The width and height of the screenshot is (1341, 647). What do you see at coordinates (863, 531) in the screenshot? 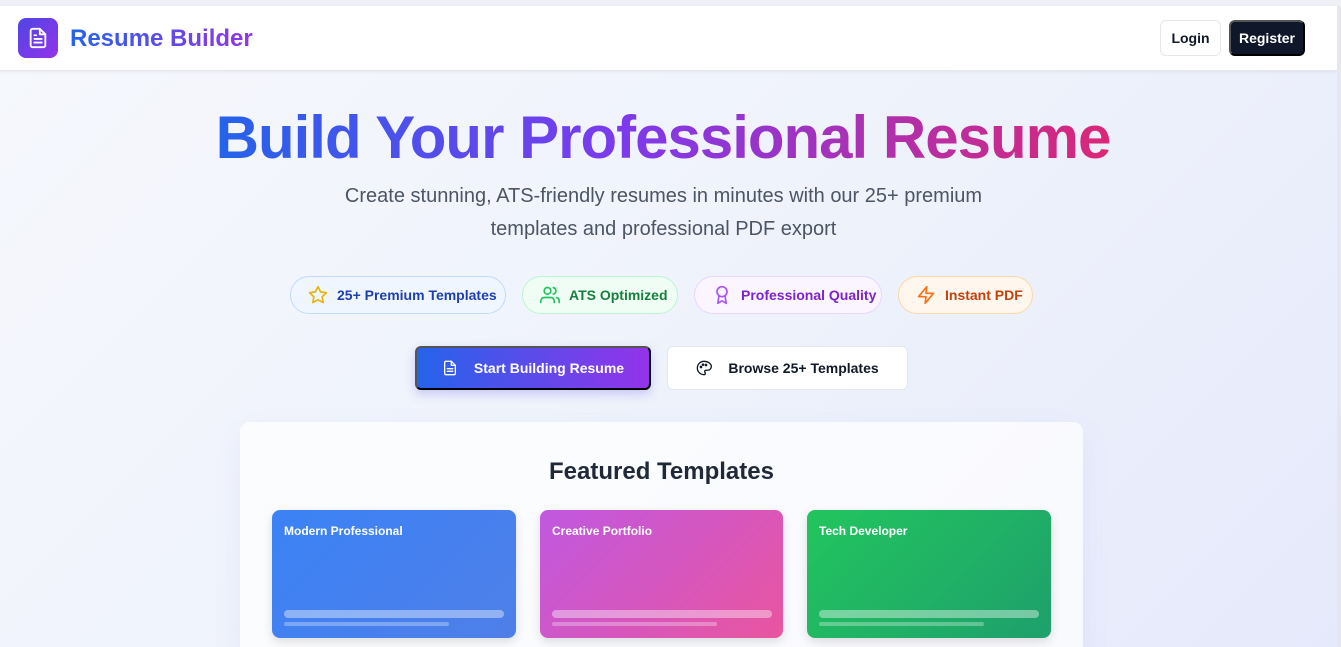
I see `template-card-title: Tech Developer` at bounding box center [863, 531].